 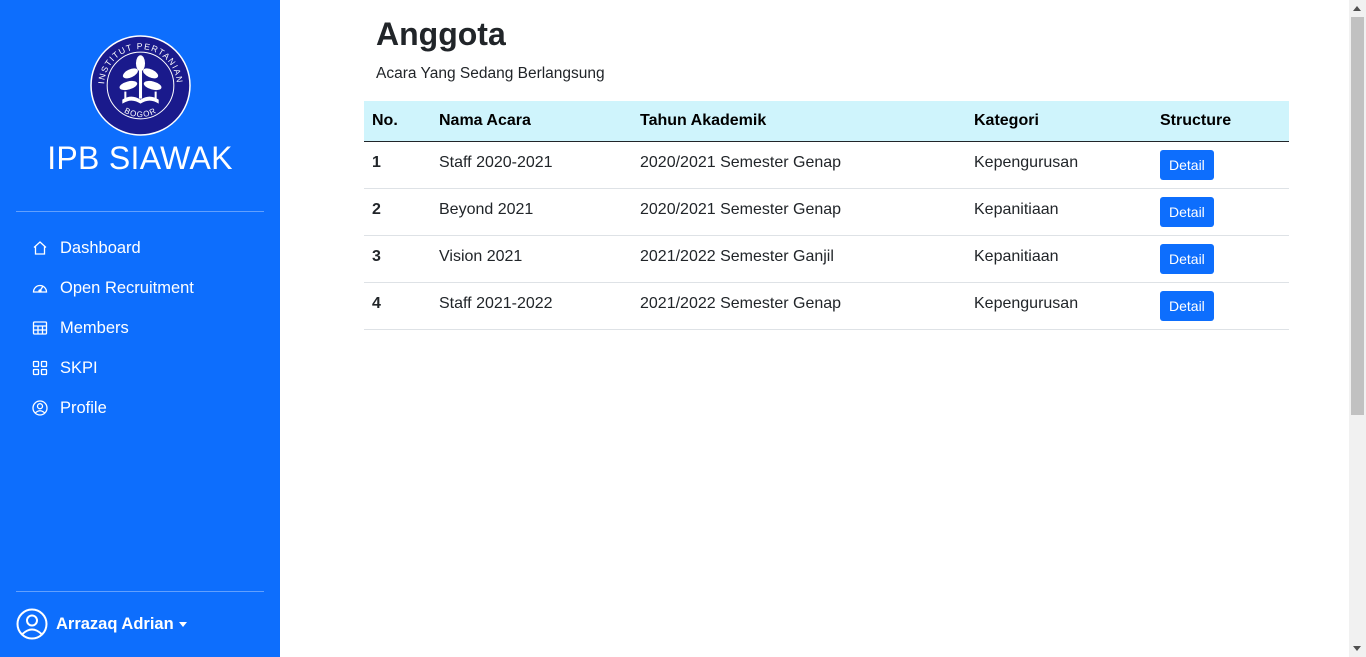 What do you see at coordinates (397, 259) in the screenshot?
I see `row-number: 3` at bounding box center [397, 259].